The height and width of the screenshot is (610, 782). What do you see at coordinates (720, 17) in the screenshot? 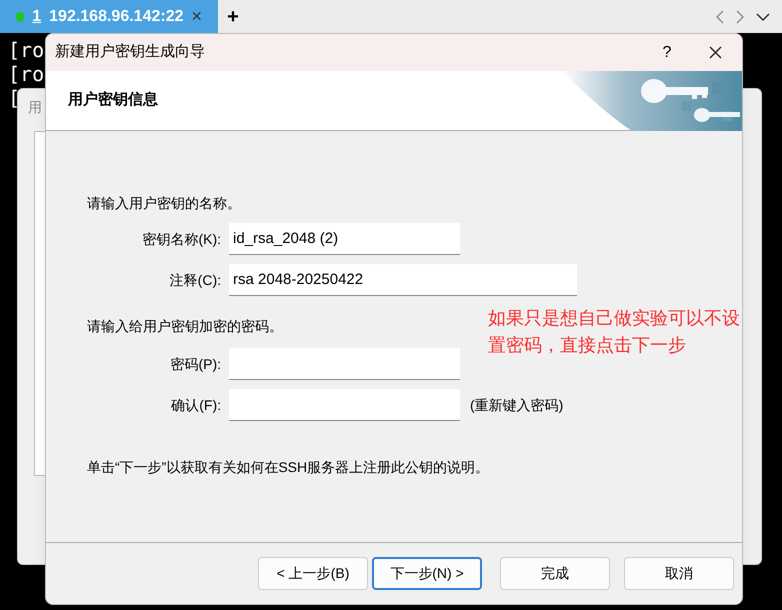
I see `left-chevron-icon` at bounding box center [720, 17].